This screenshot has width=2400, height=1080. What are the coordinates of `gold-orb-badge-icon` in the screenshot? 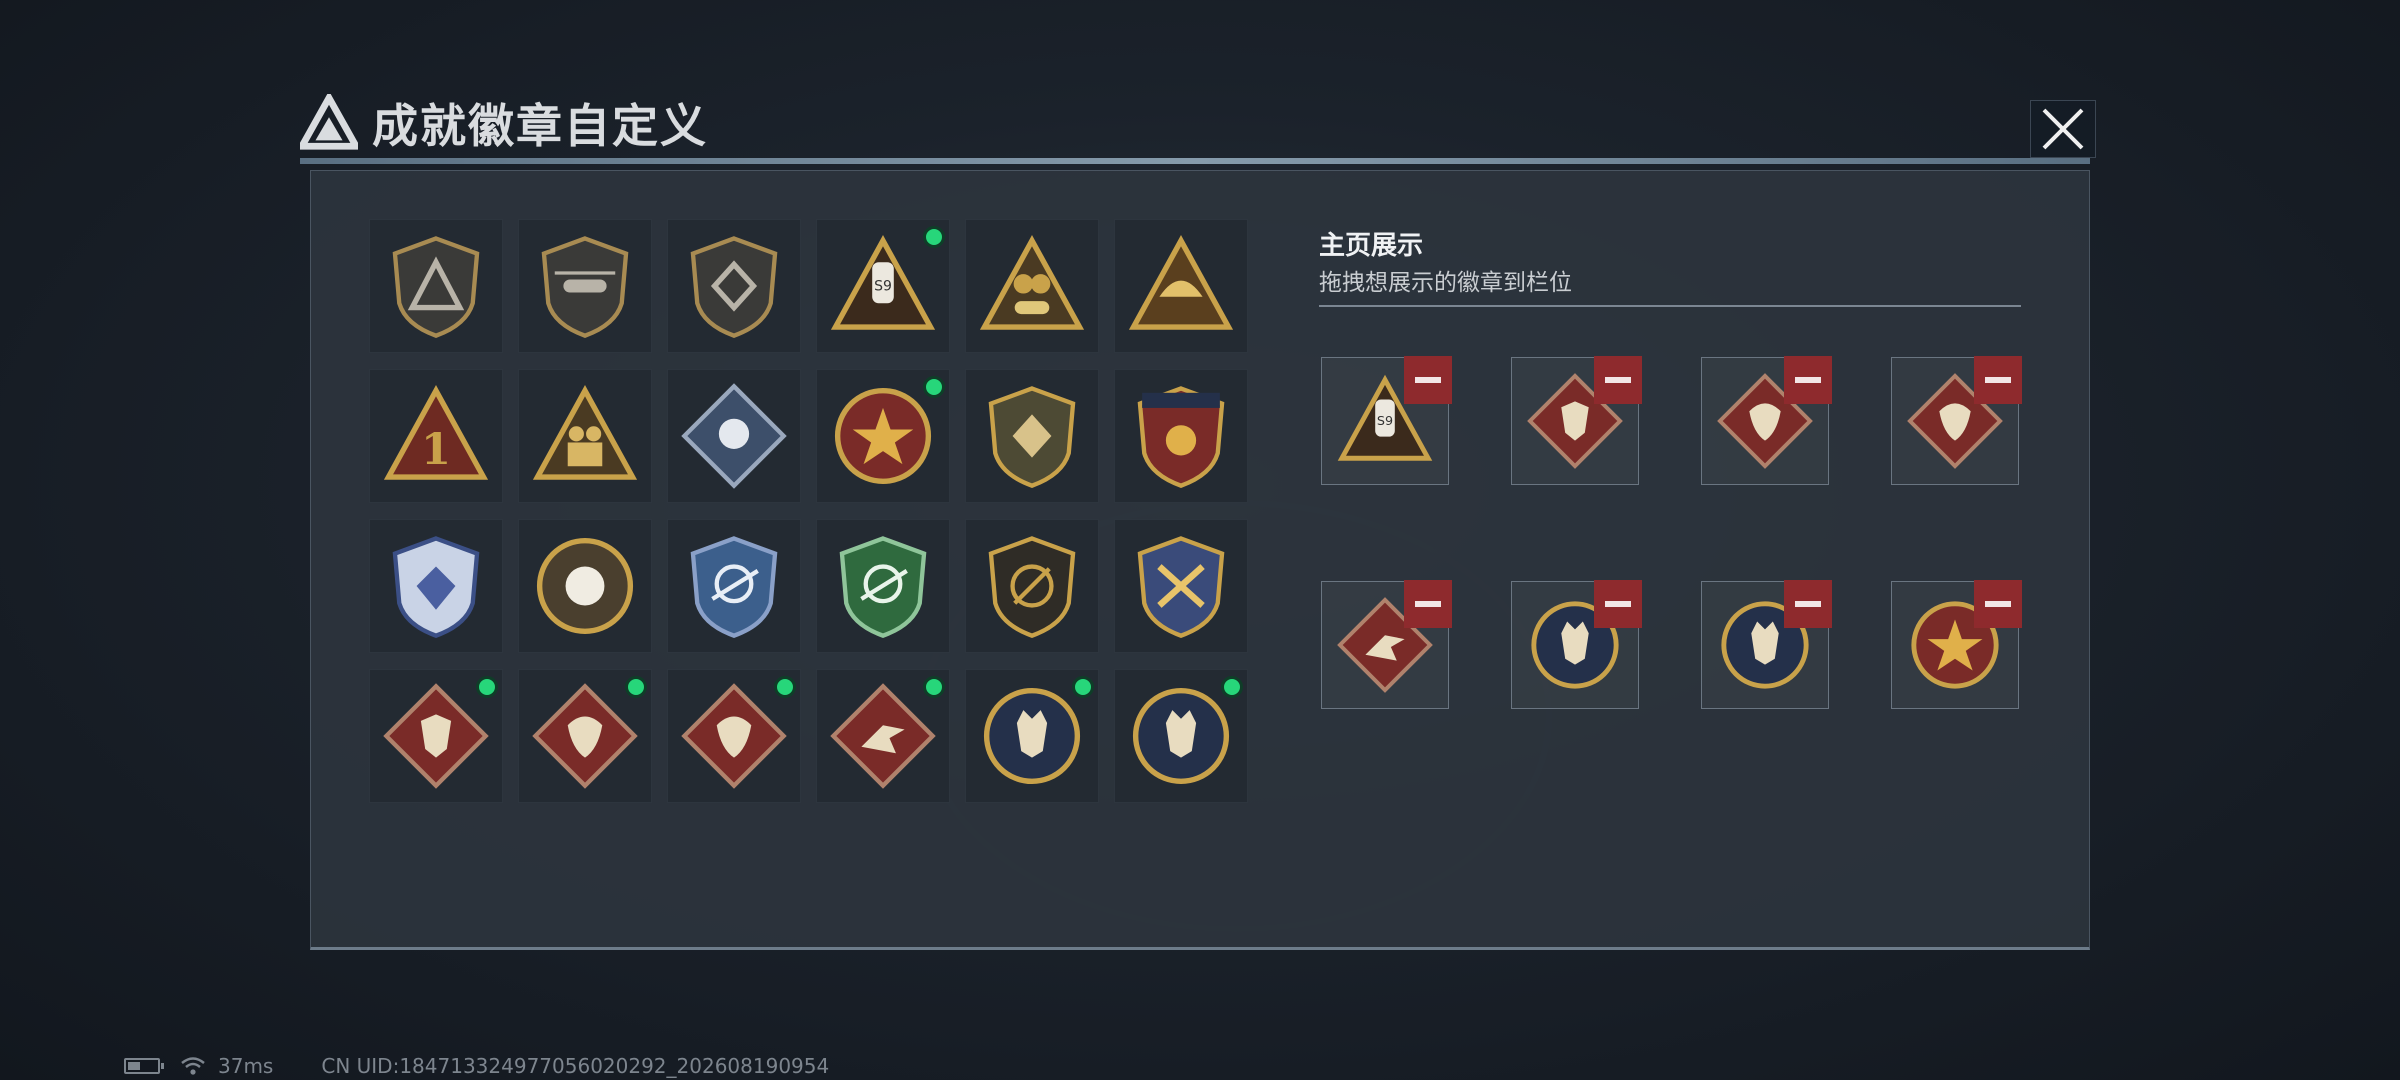 It's located at (585, 586).